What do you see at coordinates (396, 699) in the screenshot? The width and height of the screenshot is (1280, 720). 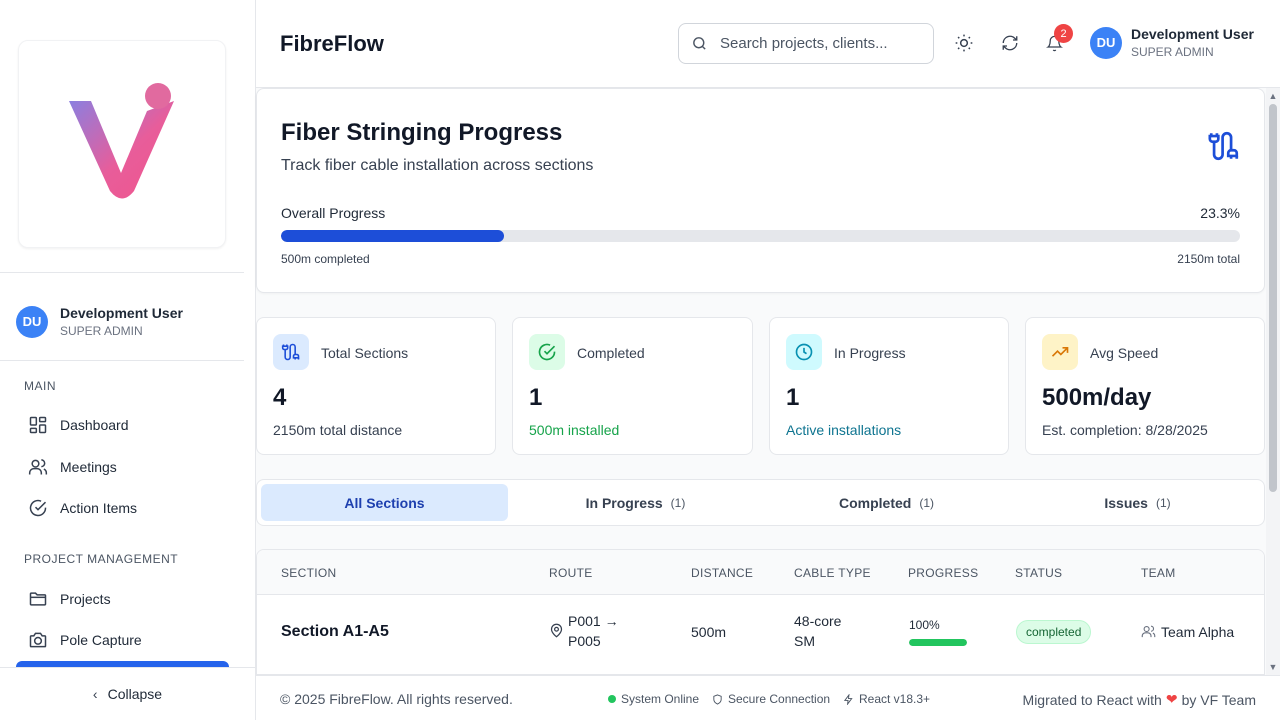 I see `copyright: © 2025 FibreFlow. All rights reserved.` at bounding box center [396, 699].